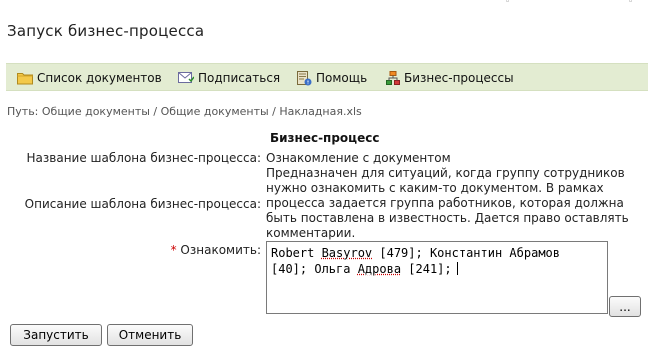  What do you see at coordinates (325, 138) in the screenshot?
I see `section-title: Бизнес-процесс` at bounding box center [325, 138].